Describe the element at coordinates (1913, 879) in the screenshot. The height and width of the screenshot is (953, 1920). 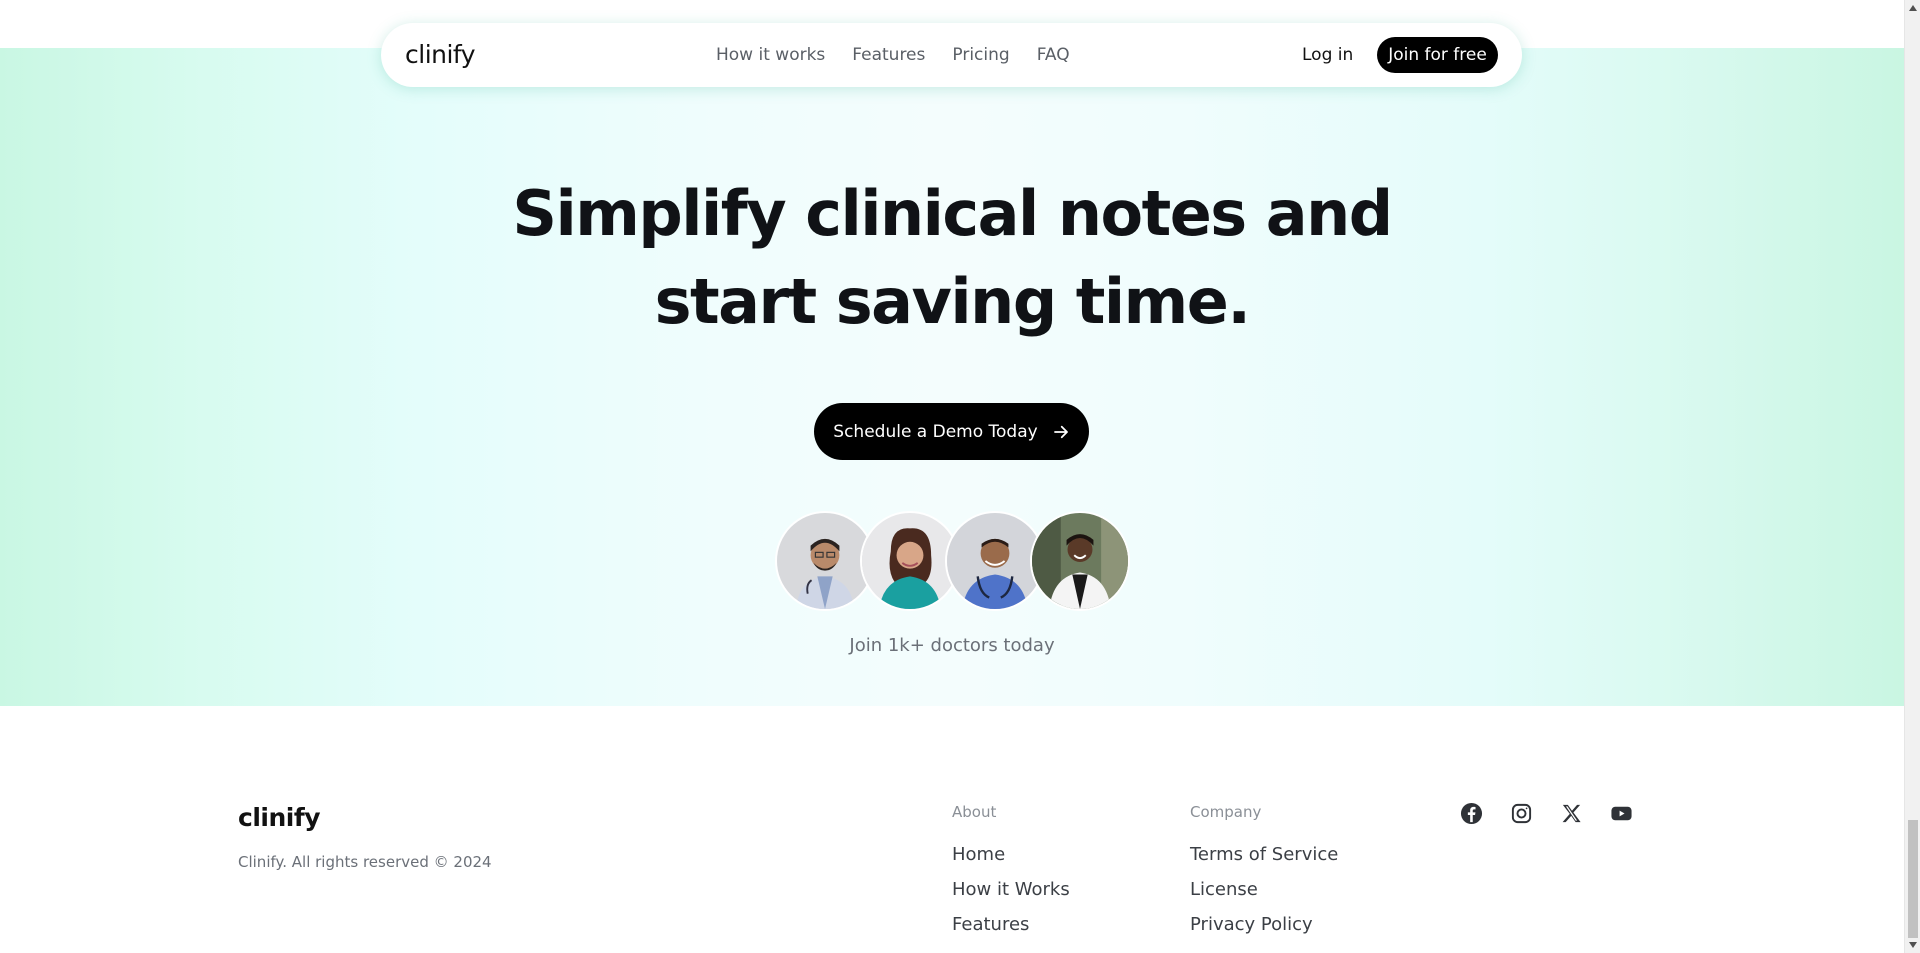
I see `scrollbar-thumb` at that location.